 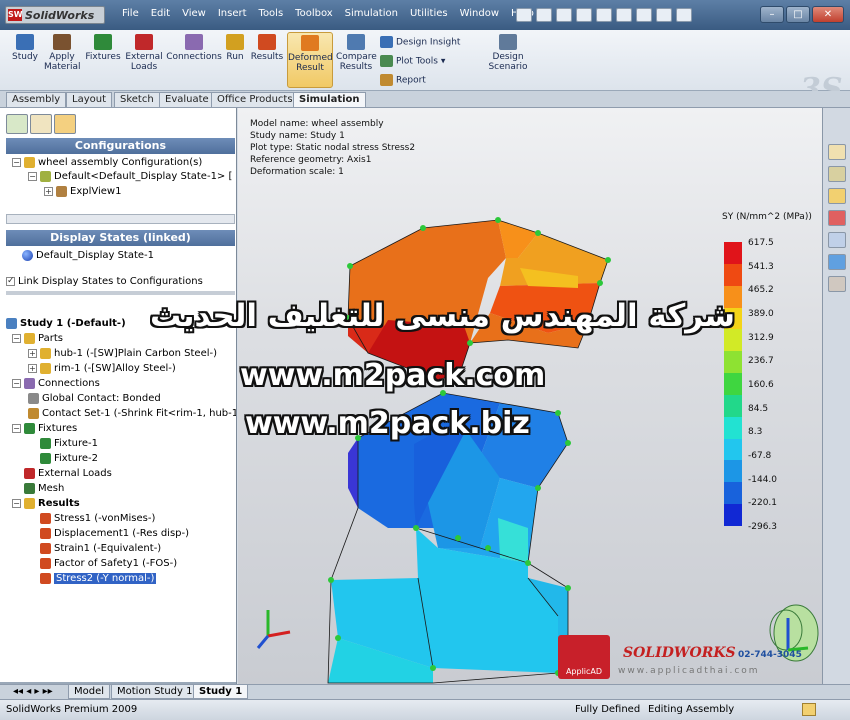 What do you see at coordinates (761, 361) in the screenshot?
I see `legend-value: 236.7` at bounding box center [761, 361].